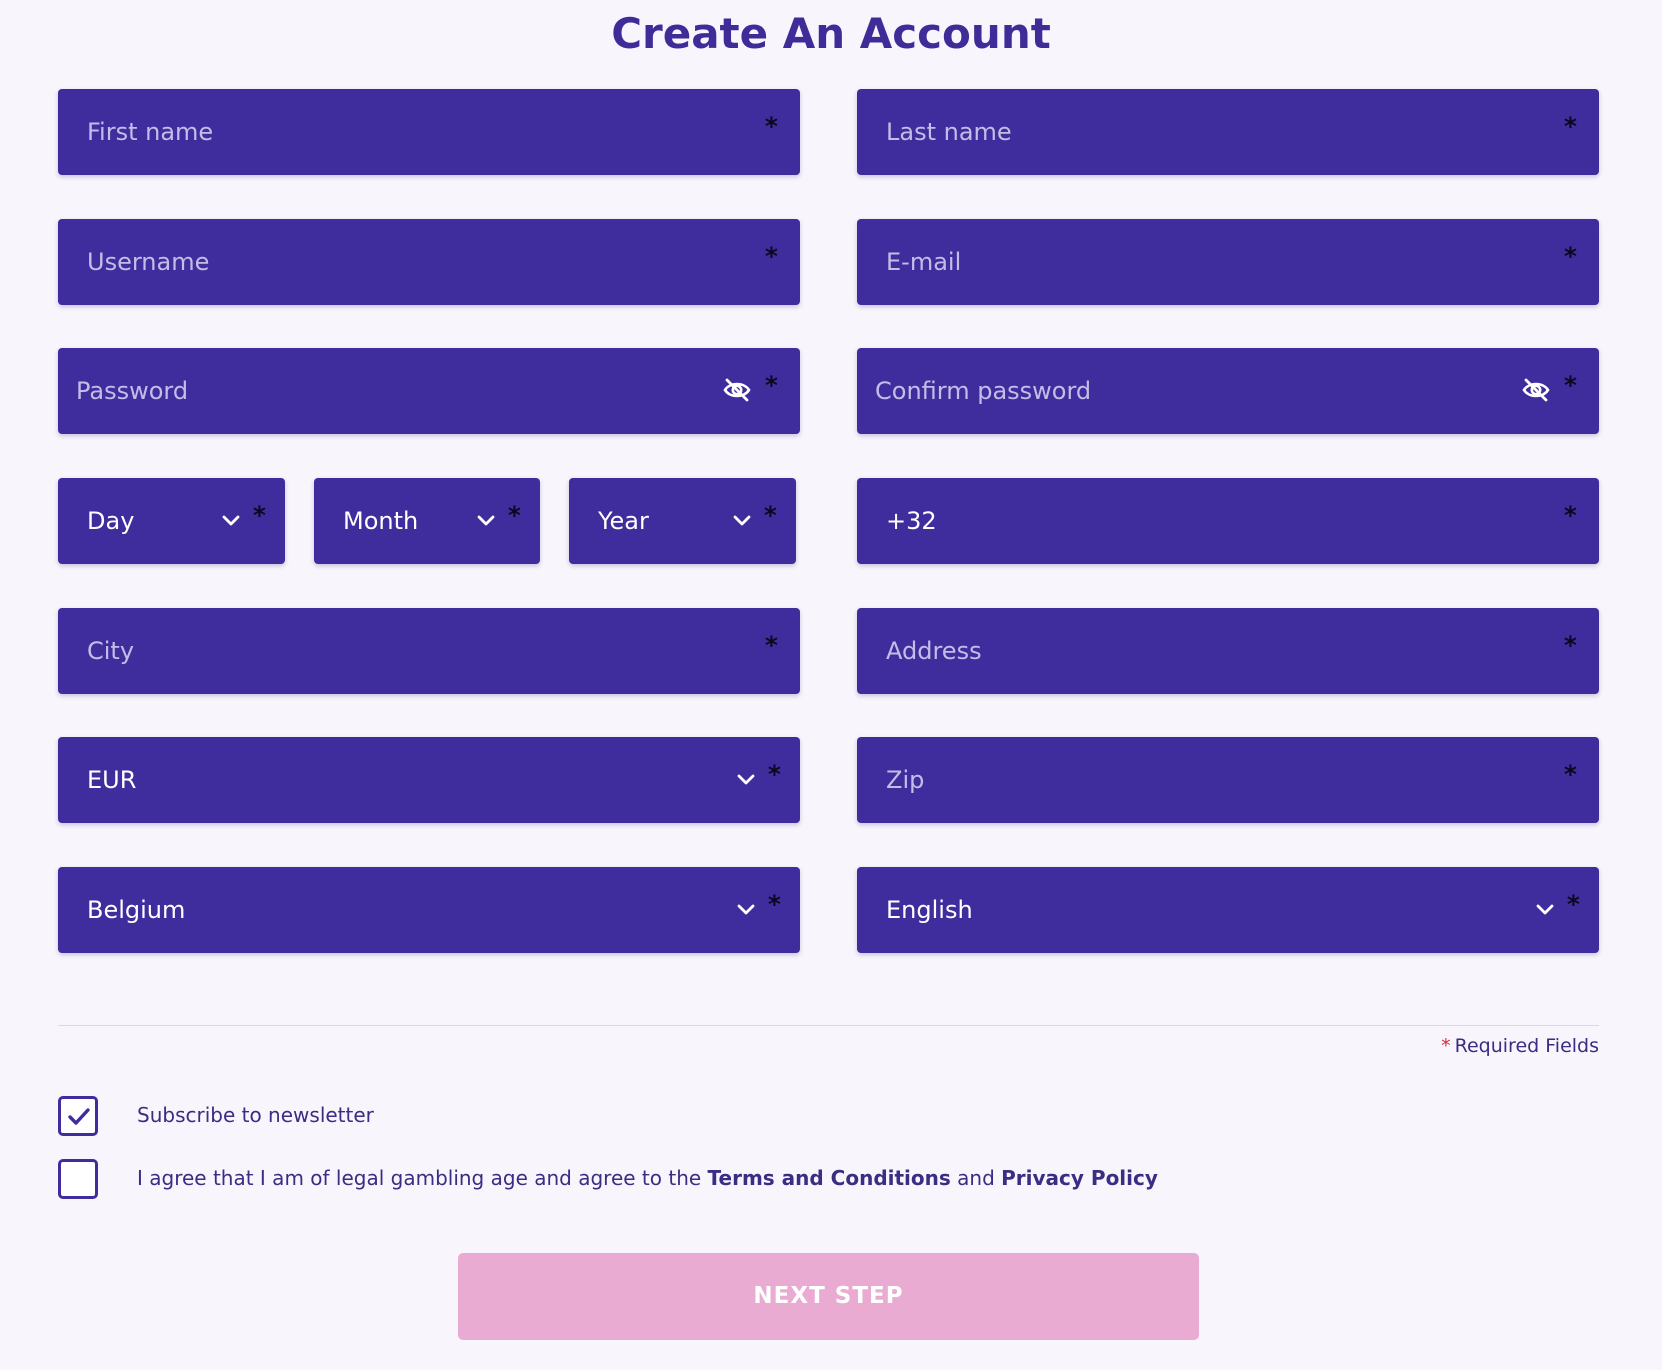 The width and height of the screenshot is (1662, 1370). Describe the element at coordinates (150, 132) in the screenshot. I see `first-name-placeholder: First name` at that location.